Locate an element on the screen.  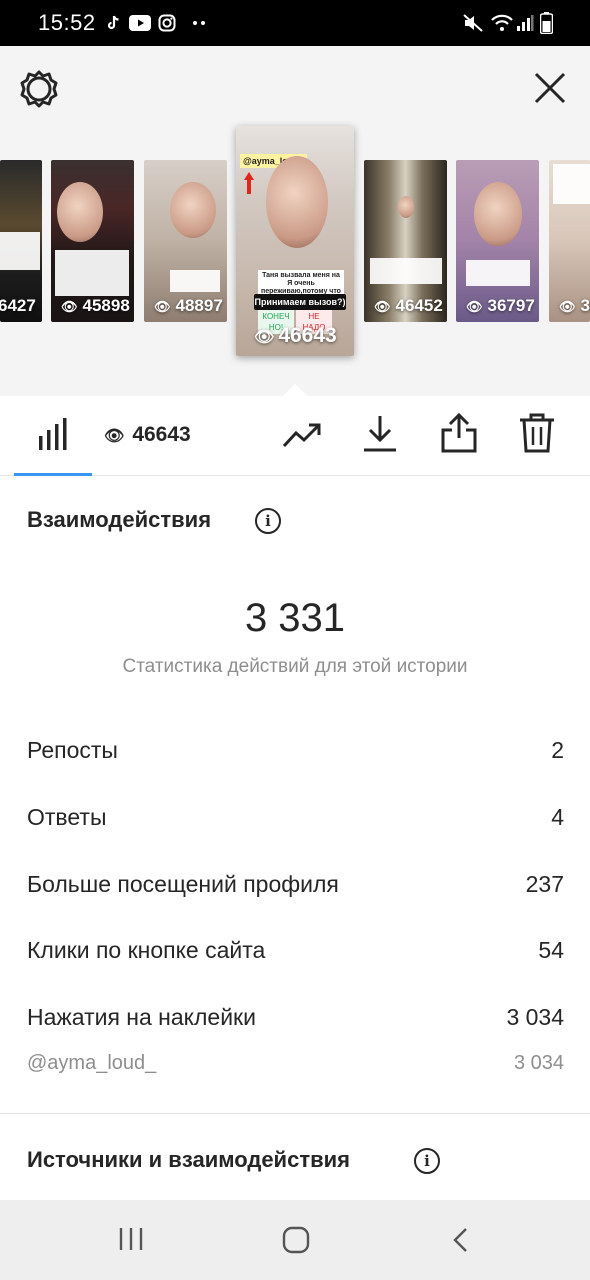
interactions-title: Взаимодействия is located at coordinates (119, 519).